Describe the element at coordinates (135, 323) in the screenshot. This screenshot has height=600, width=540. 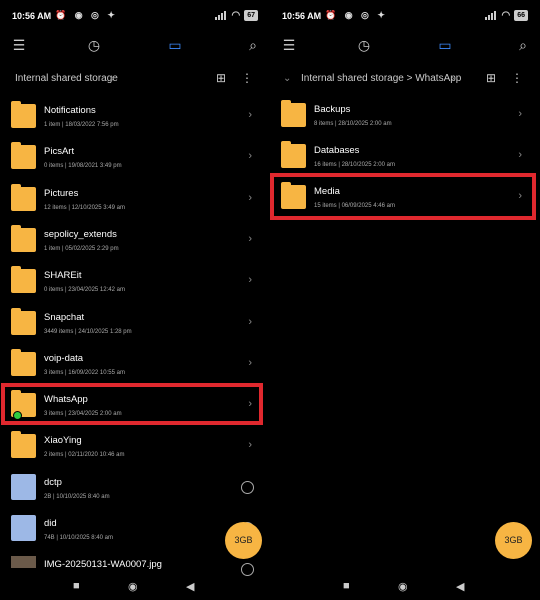
I see `list-item: Snapchat 3449 items | 24/10/2025 1:28 pm ›` at that location.